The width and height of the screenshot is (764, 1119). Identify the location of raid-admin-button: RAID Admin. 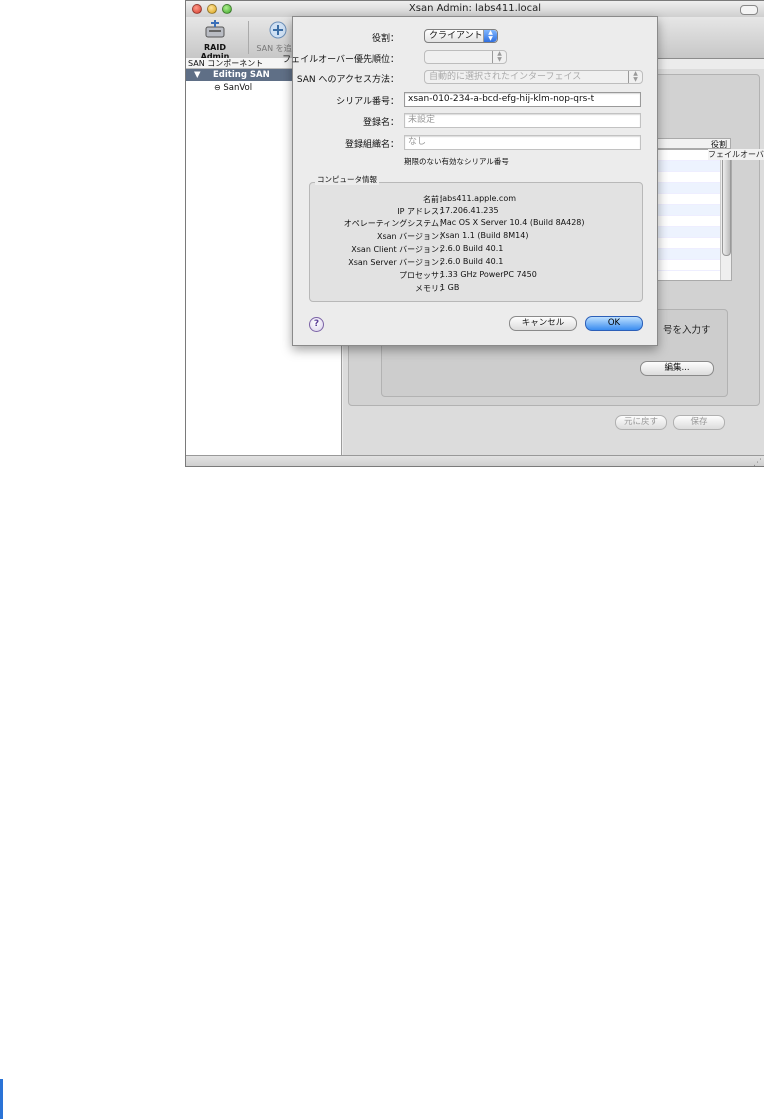
(215, 40).